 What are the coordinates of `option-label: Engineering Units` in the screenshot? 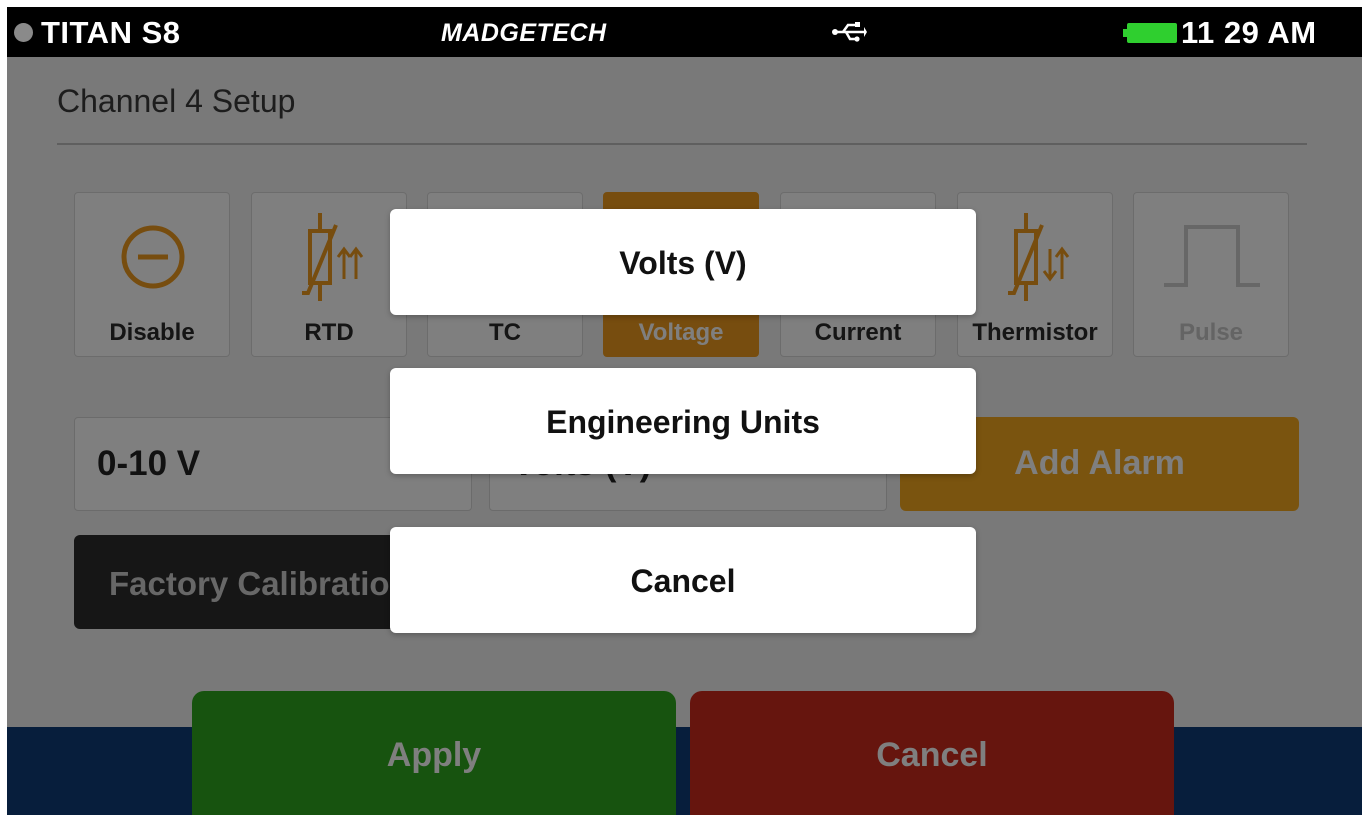 It's located at (683, 422).